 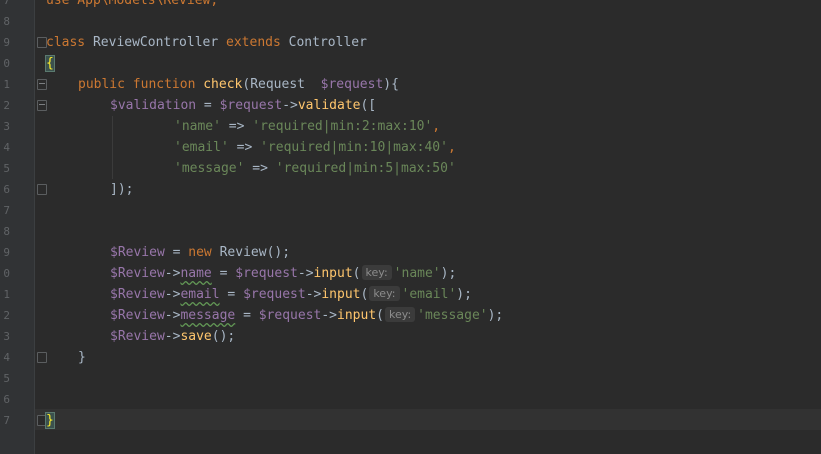 What do you see at coordinates (342, 126) in the screenshot?
I see `code-token: 'required|min:2:max:10'` at bounding box center [342, 126].